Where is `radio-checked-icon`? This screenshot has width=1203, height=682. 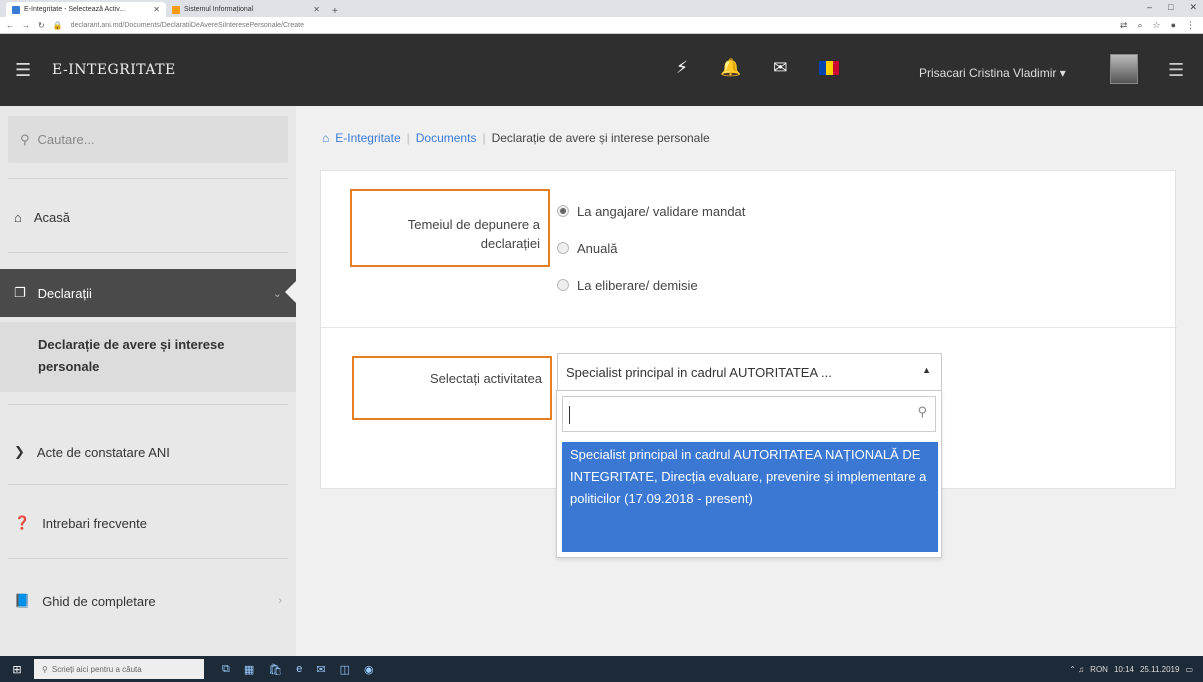 radio-checked-icon is located at coordinates (563, 211).